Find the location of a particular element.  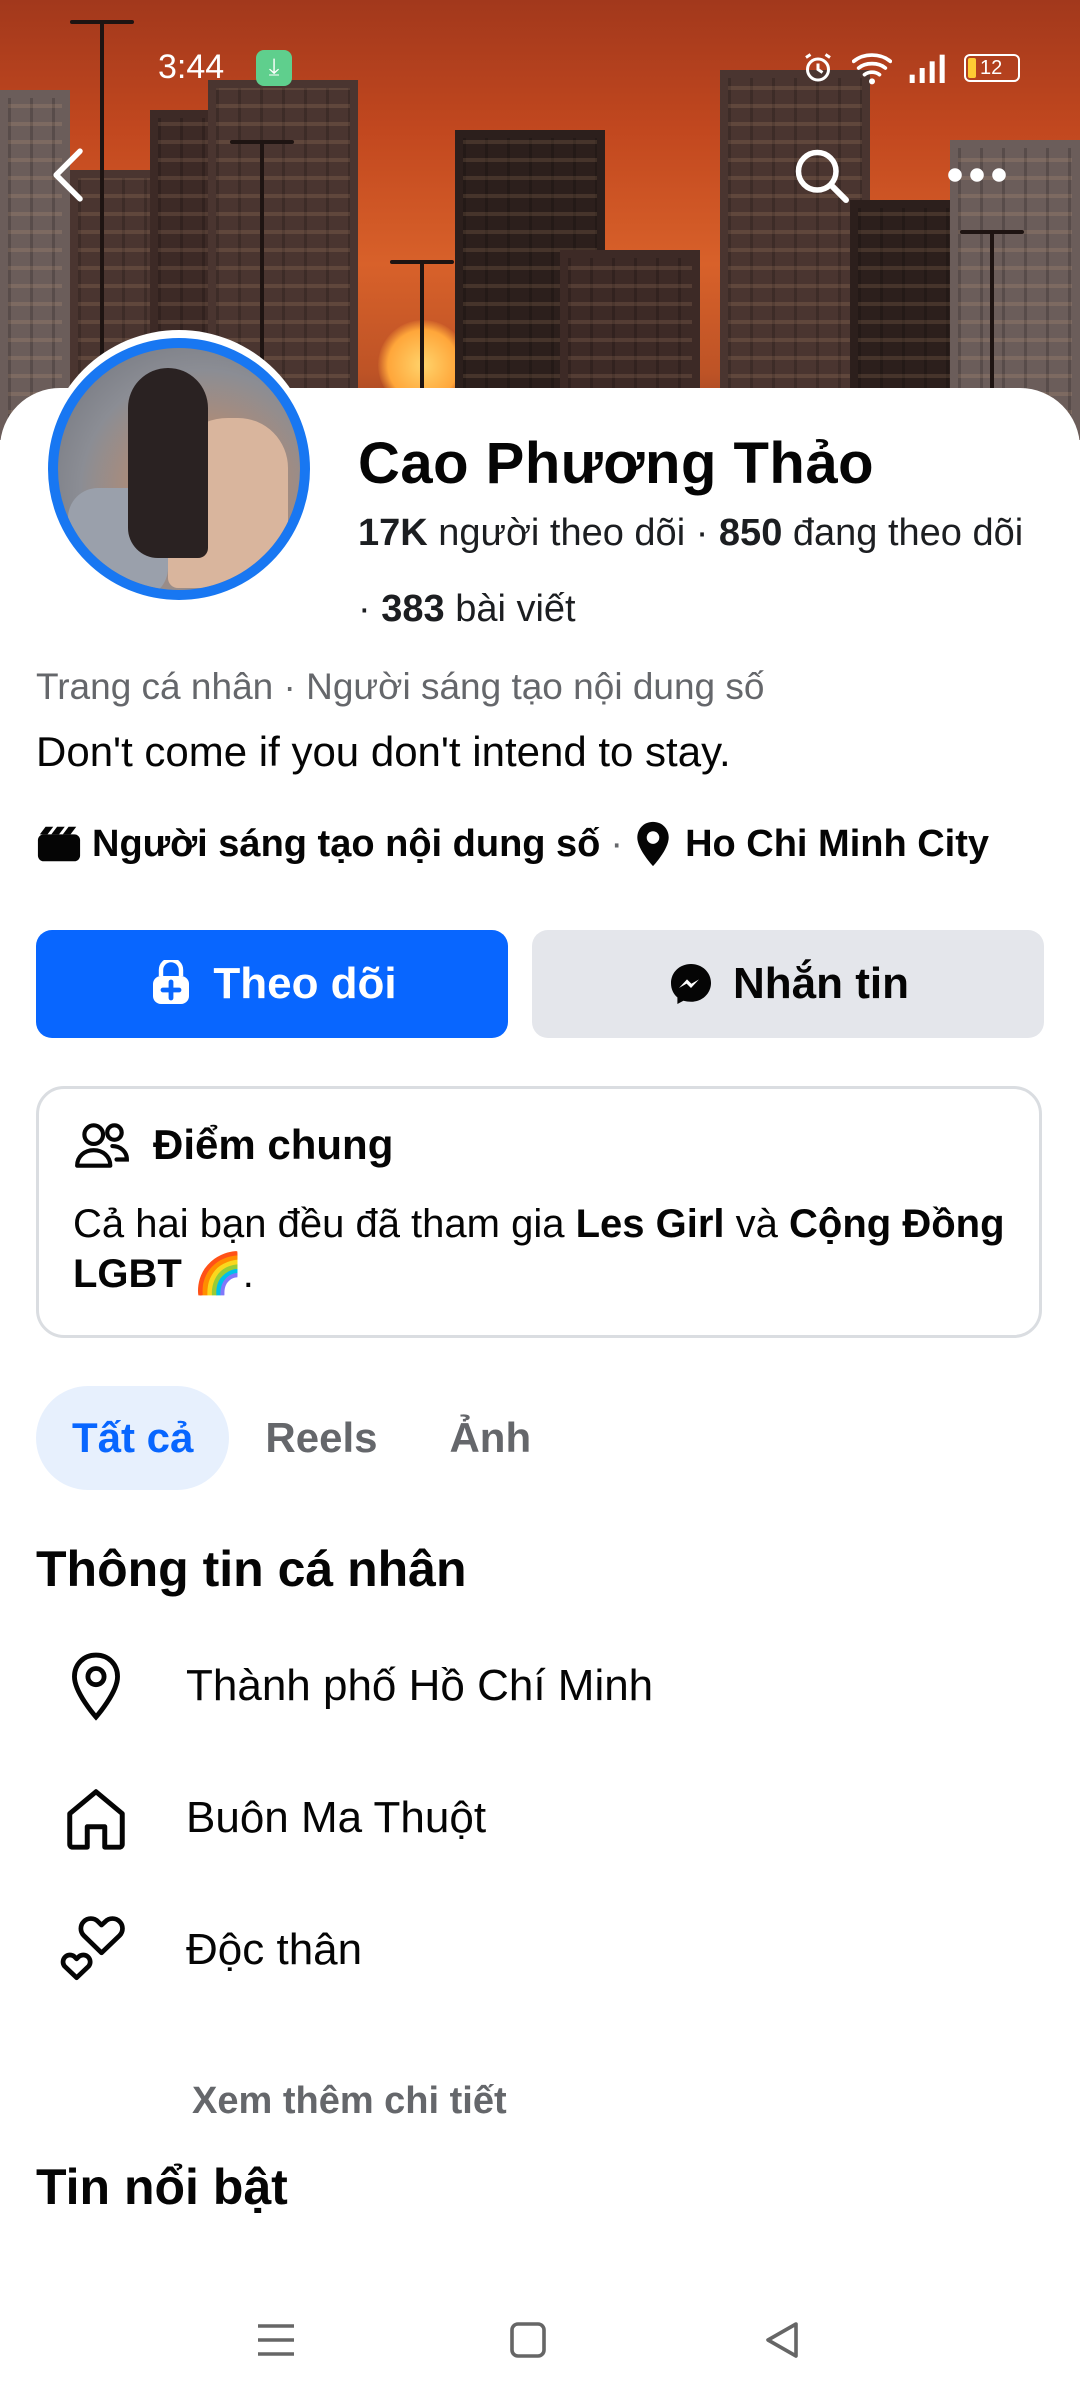

square-icon is located at coordinates (528, 2340).